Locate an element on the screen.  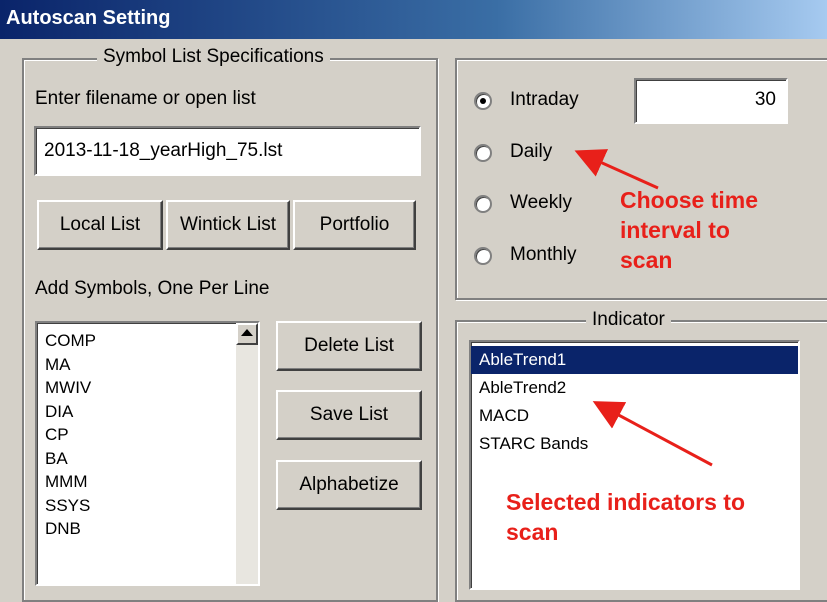
symbol-item: MA is located at coordinates (147, 365).